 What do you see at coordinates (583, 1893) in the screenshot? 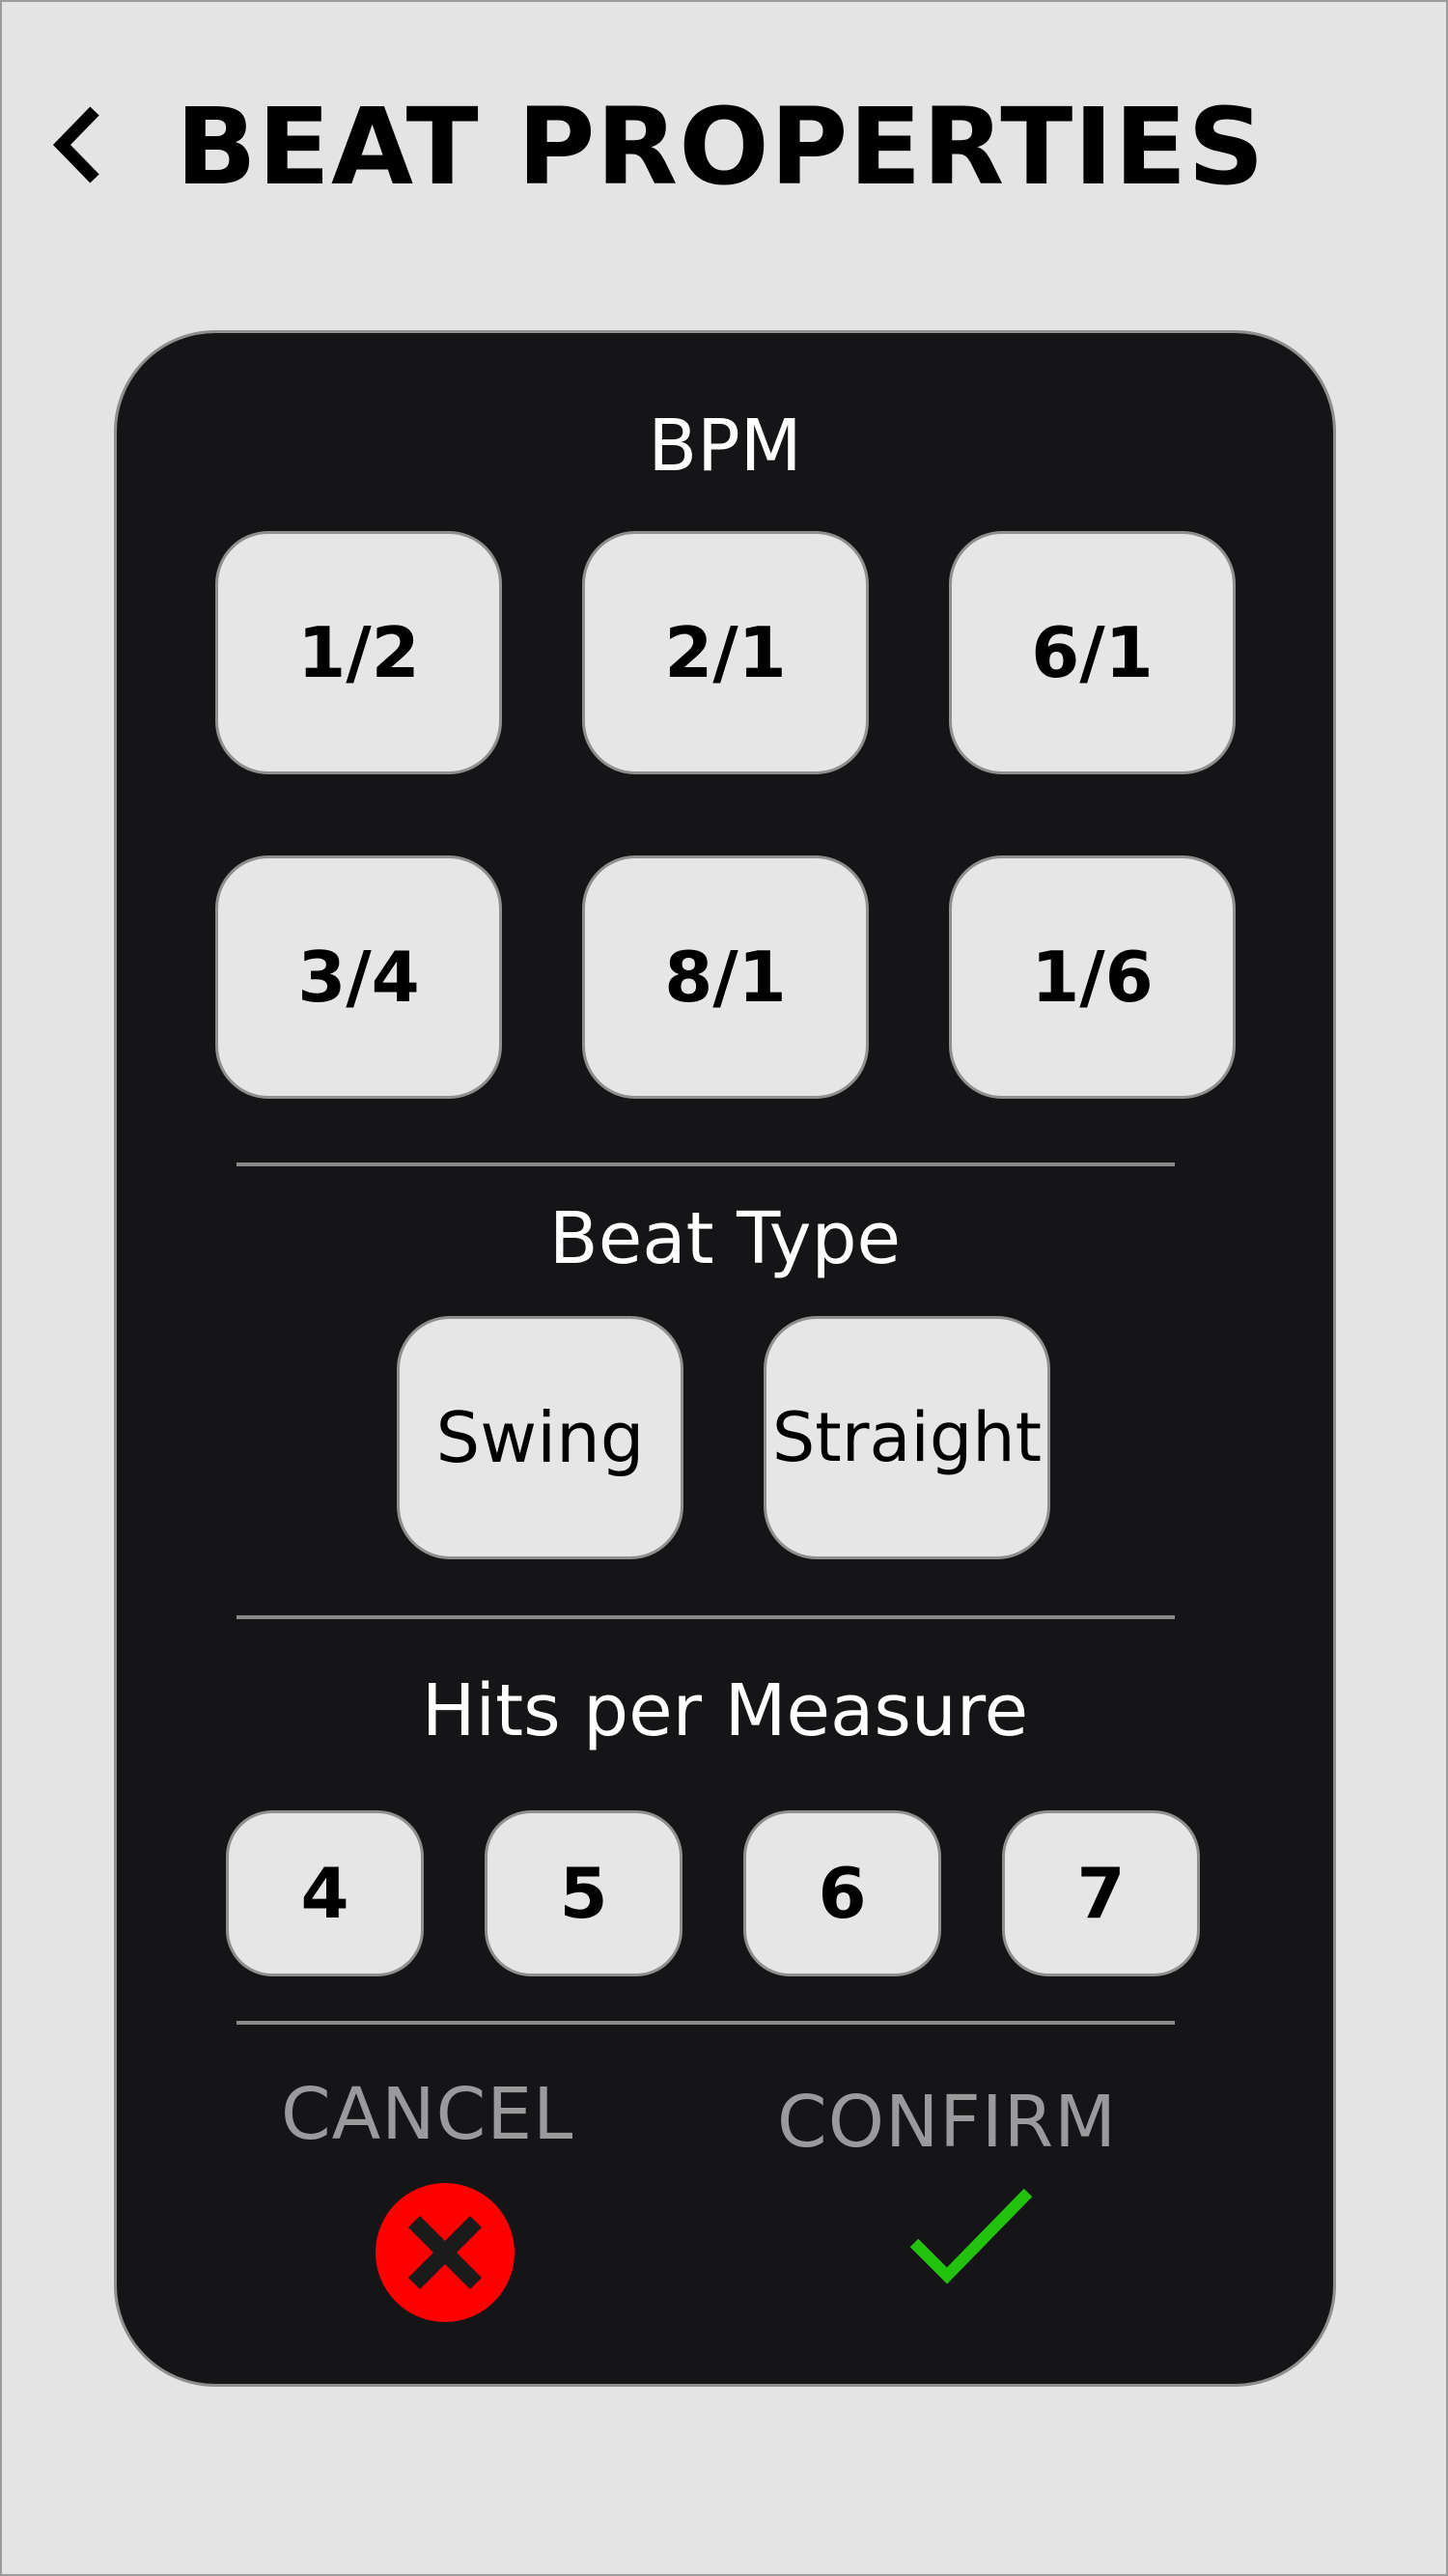
I see `hits-option-5: 5` at bounding box center [583, 1893].